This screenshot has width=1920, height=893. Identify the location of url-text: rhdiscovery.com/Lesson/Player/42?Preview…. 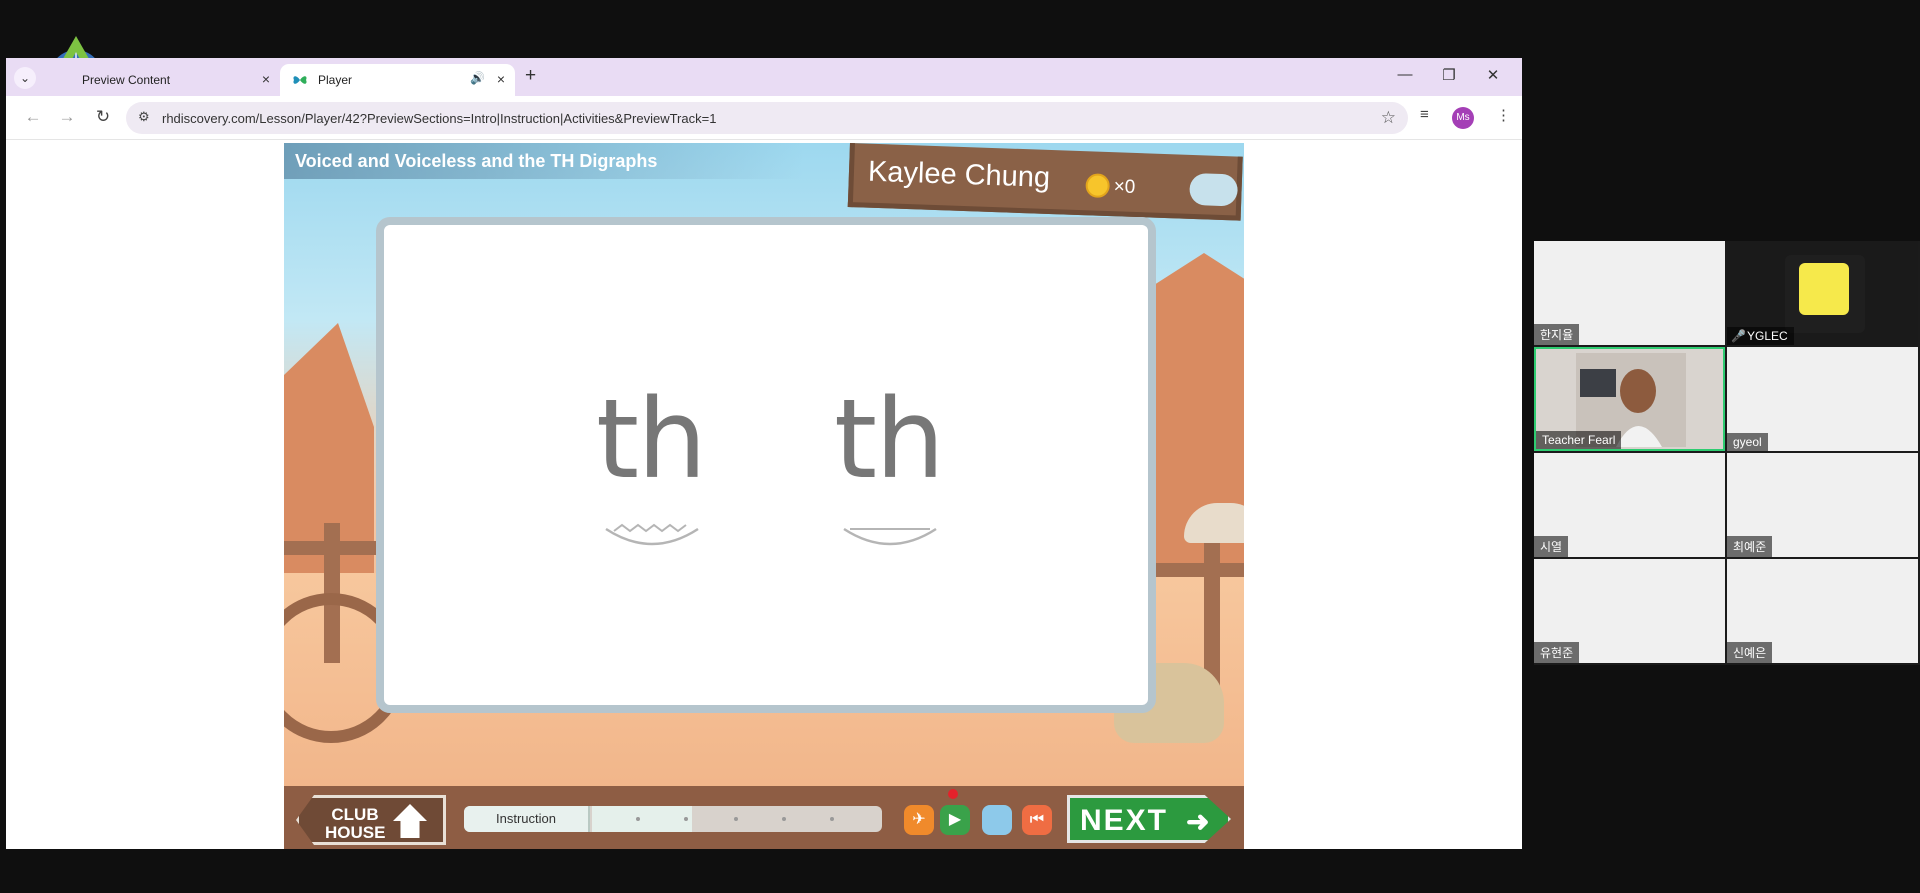
(439, 118).